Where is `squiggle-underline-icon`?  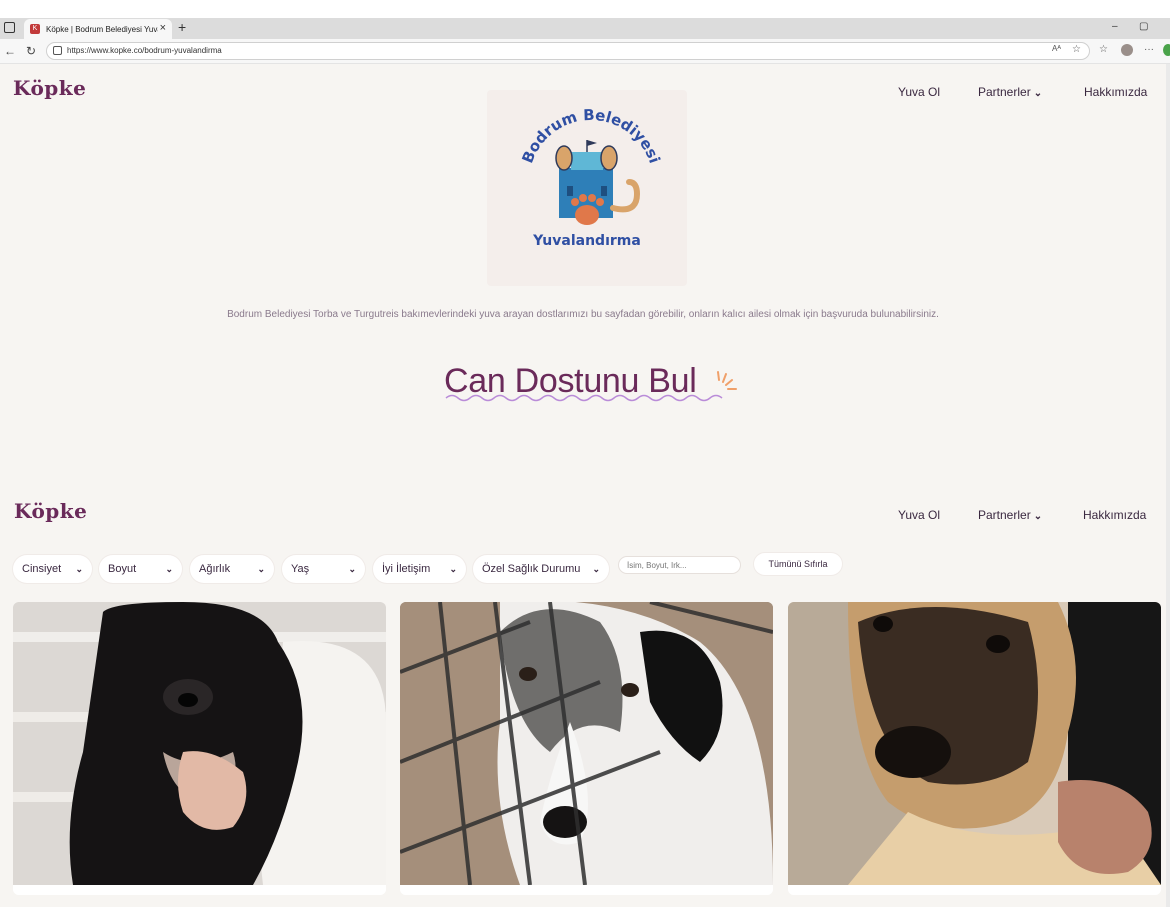 squiggle-underline-icon is located at coordinates (584, 398).